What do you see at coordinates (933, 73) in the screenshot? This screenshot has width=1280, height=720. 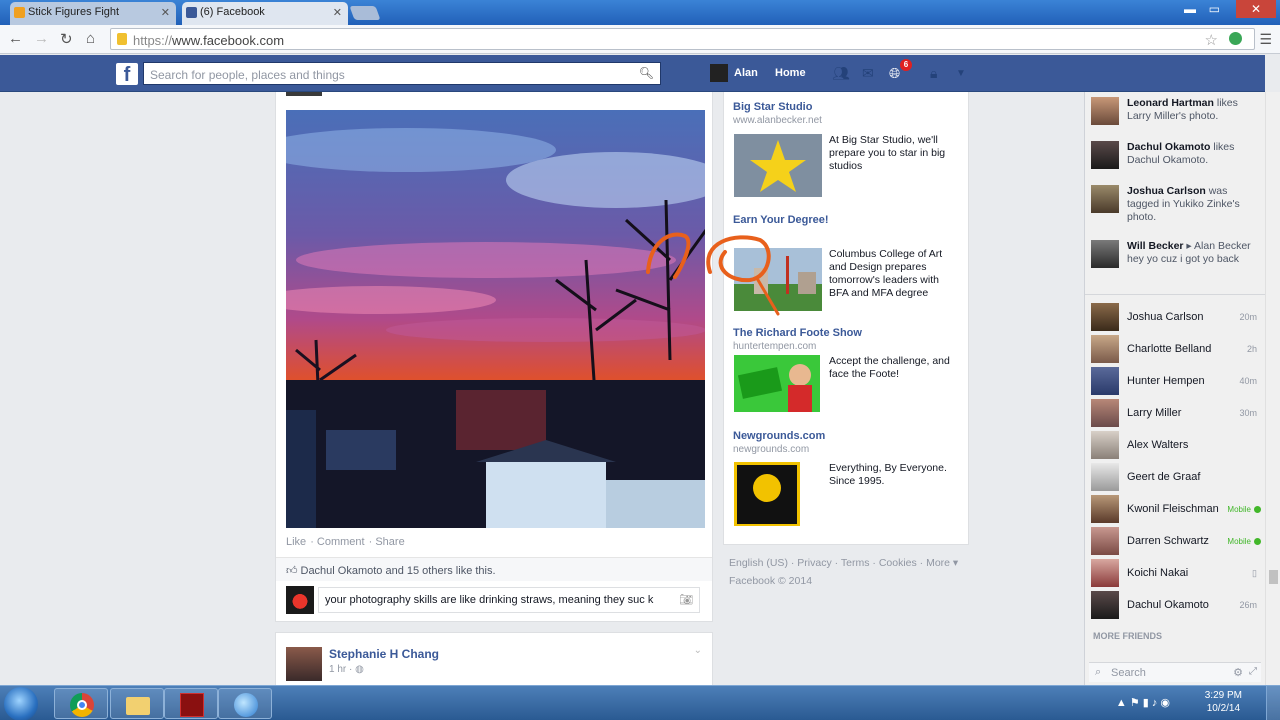 I see `privacy-lock-icon: 🔒︎` at bounding box center [933, 73].